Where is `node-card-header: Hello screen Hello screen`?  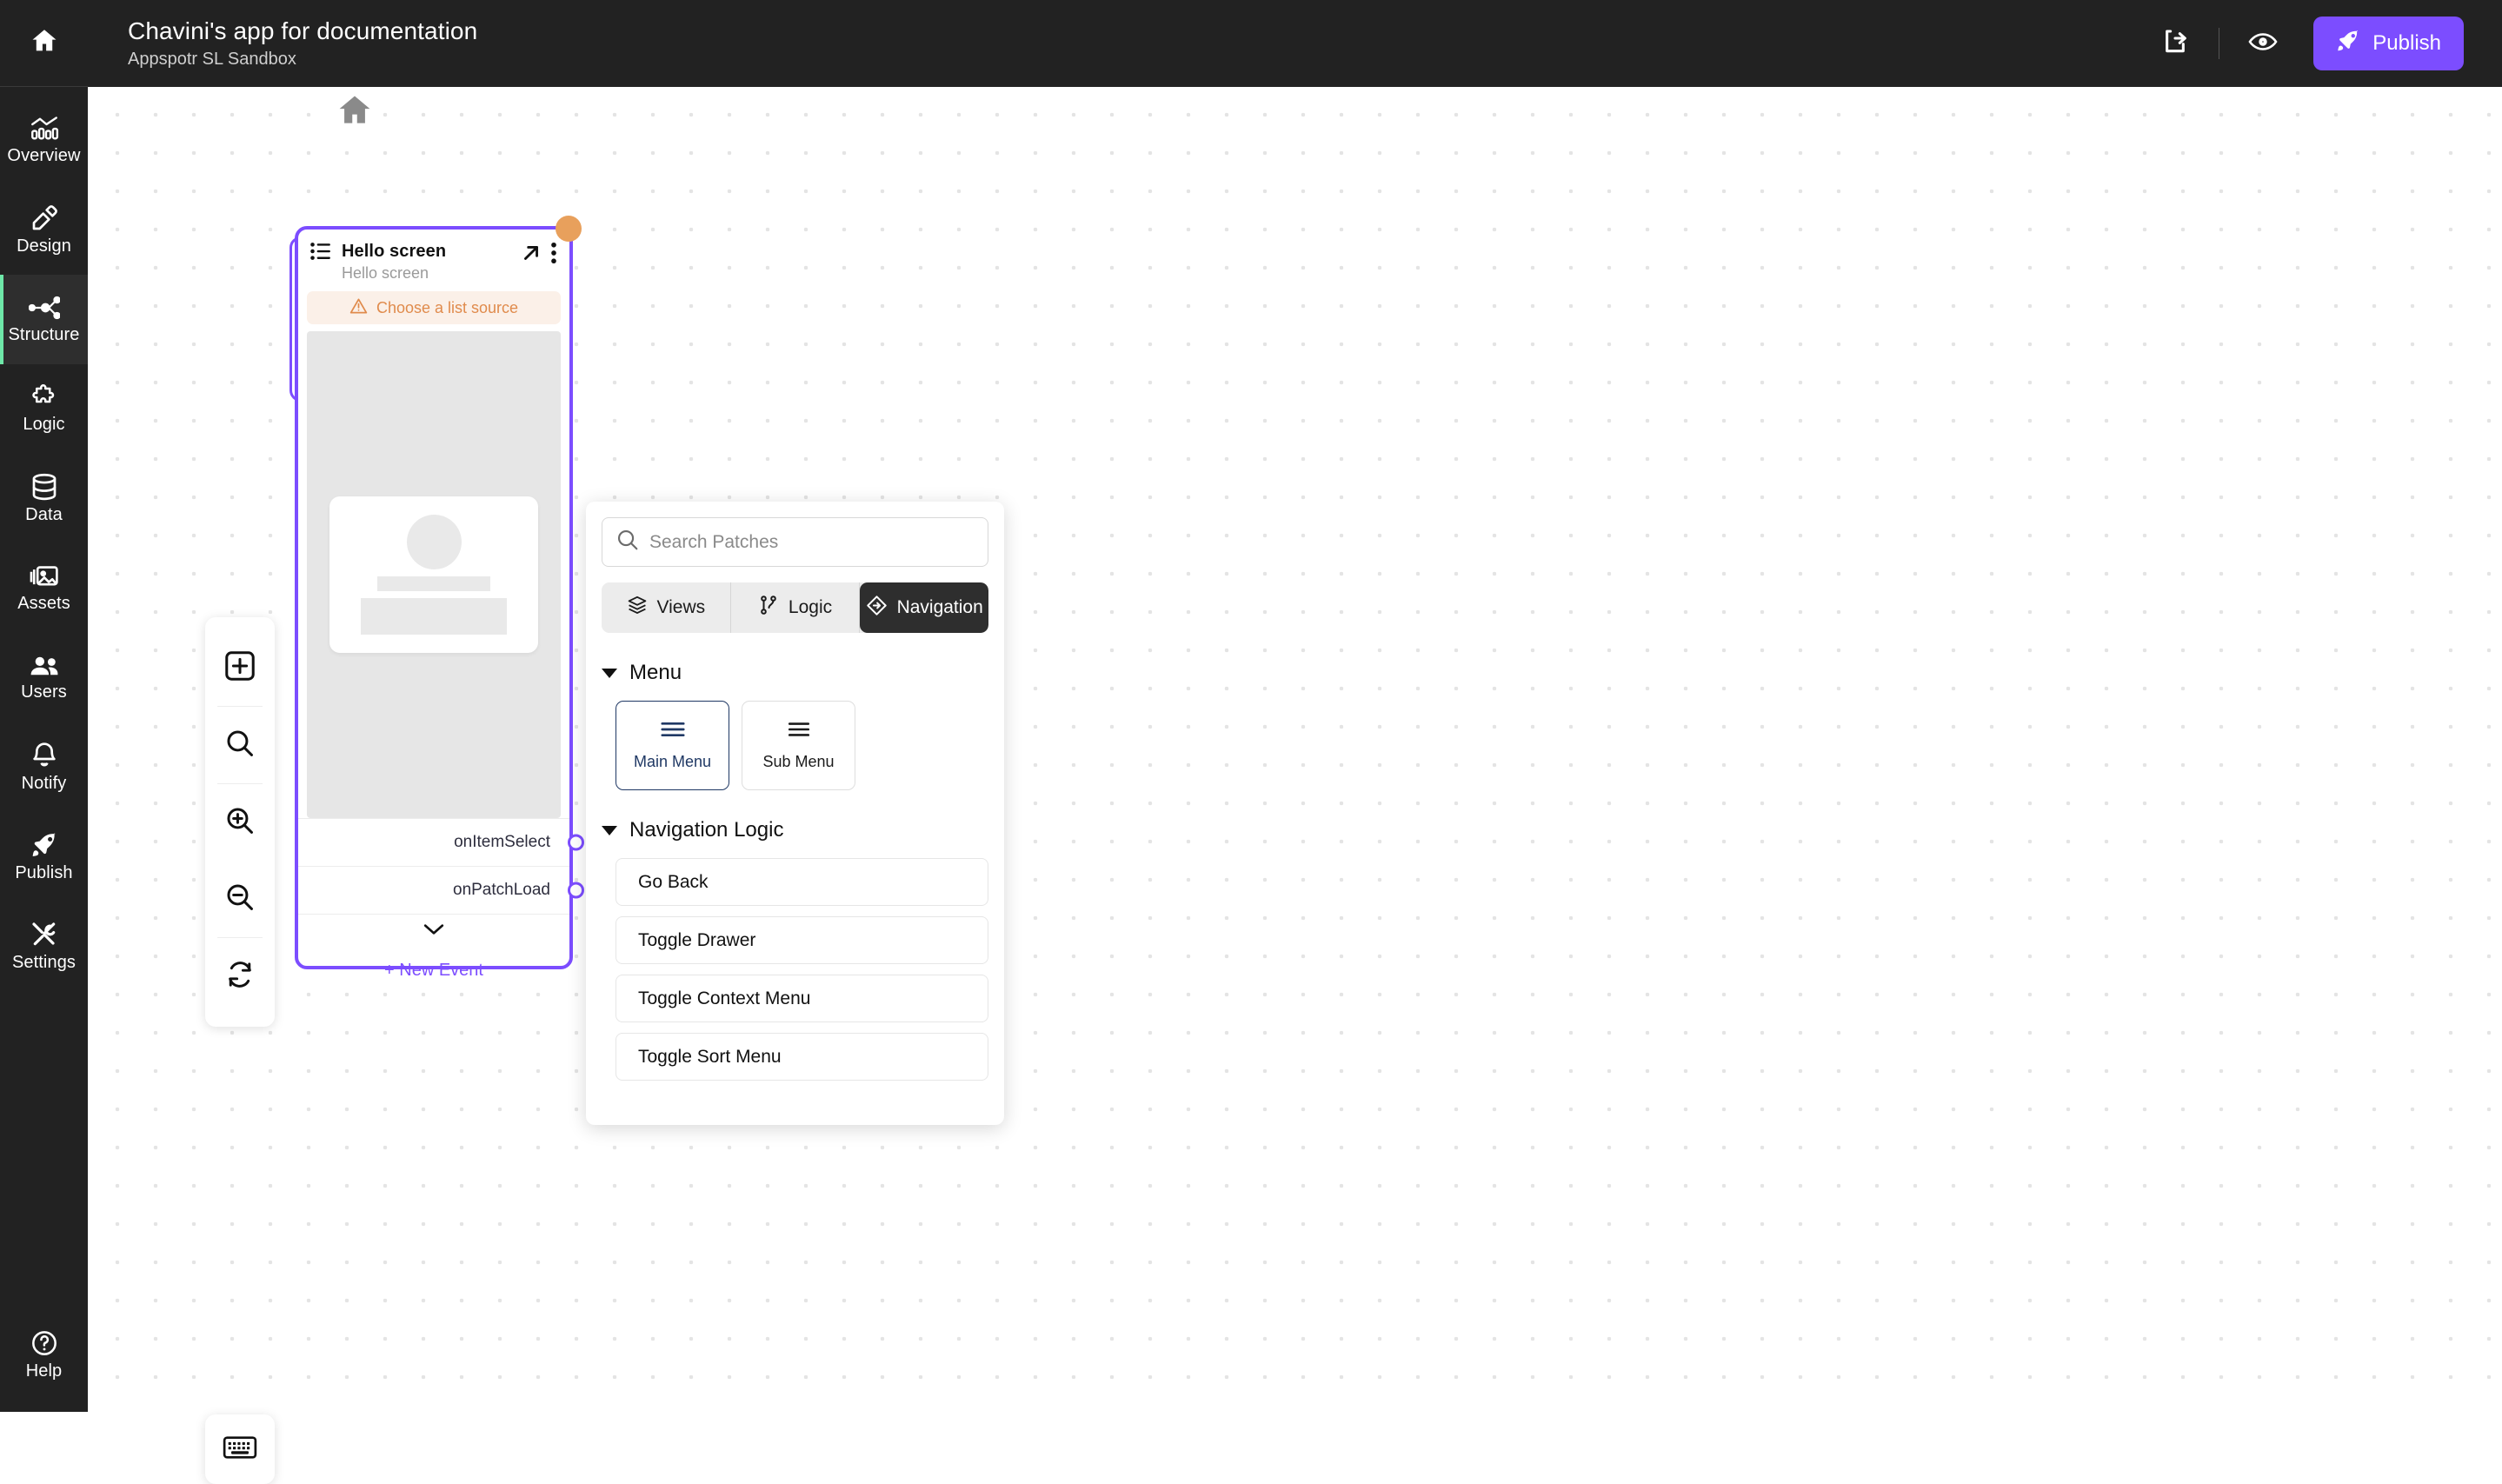
node-card-header: Hello screen Hello screen is located at coordinates (434, 260).